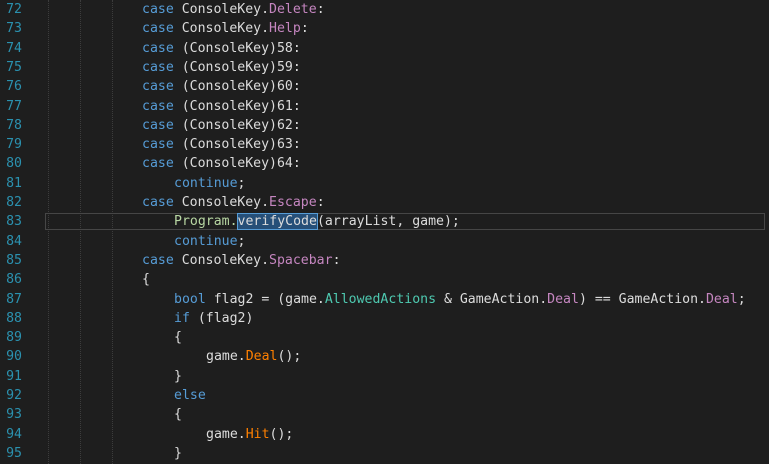  I want to click on code-token: AllowedActions, so click(380, 299).